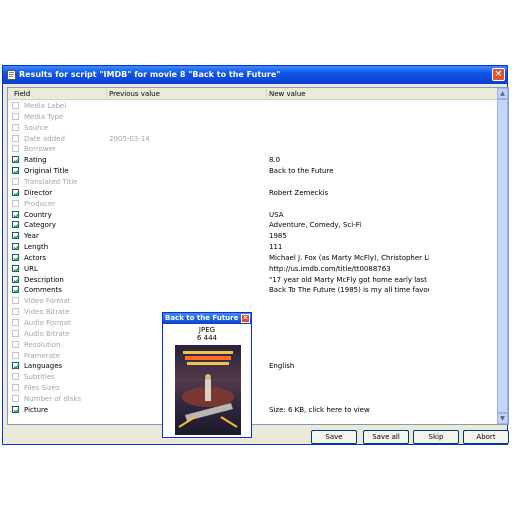 This screenshot has width=512, height=512. What do you see at coordinates (386, 437) in the screenshot?
I see `save-all-button: Save all` at bounding box center [386, 437].